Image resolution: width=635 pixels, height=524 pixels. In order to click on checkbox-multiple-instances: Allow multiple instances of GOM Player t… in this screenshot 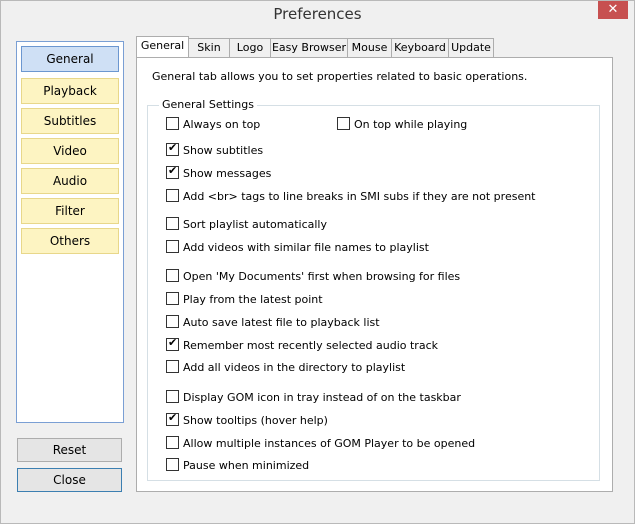, I will do `click(320, 443)`.